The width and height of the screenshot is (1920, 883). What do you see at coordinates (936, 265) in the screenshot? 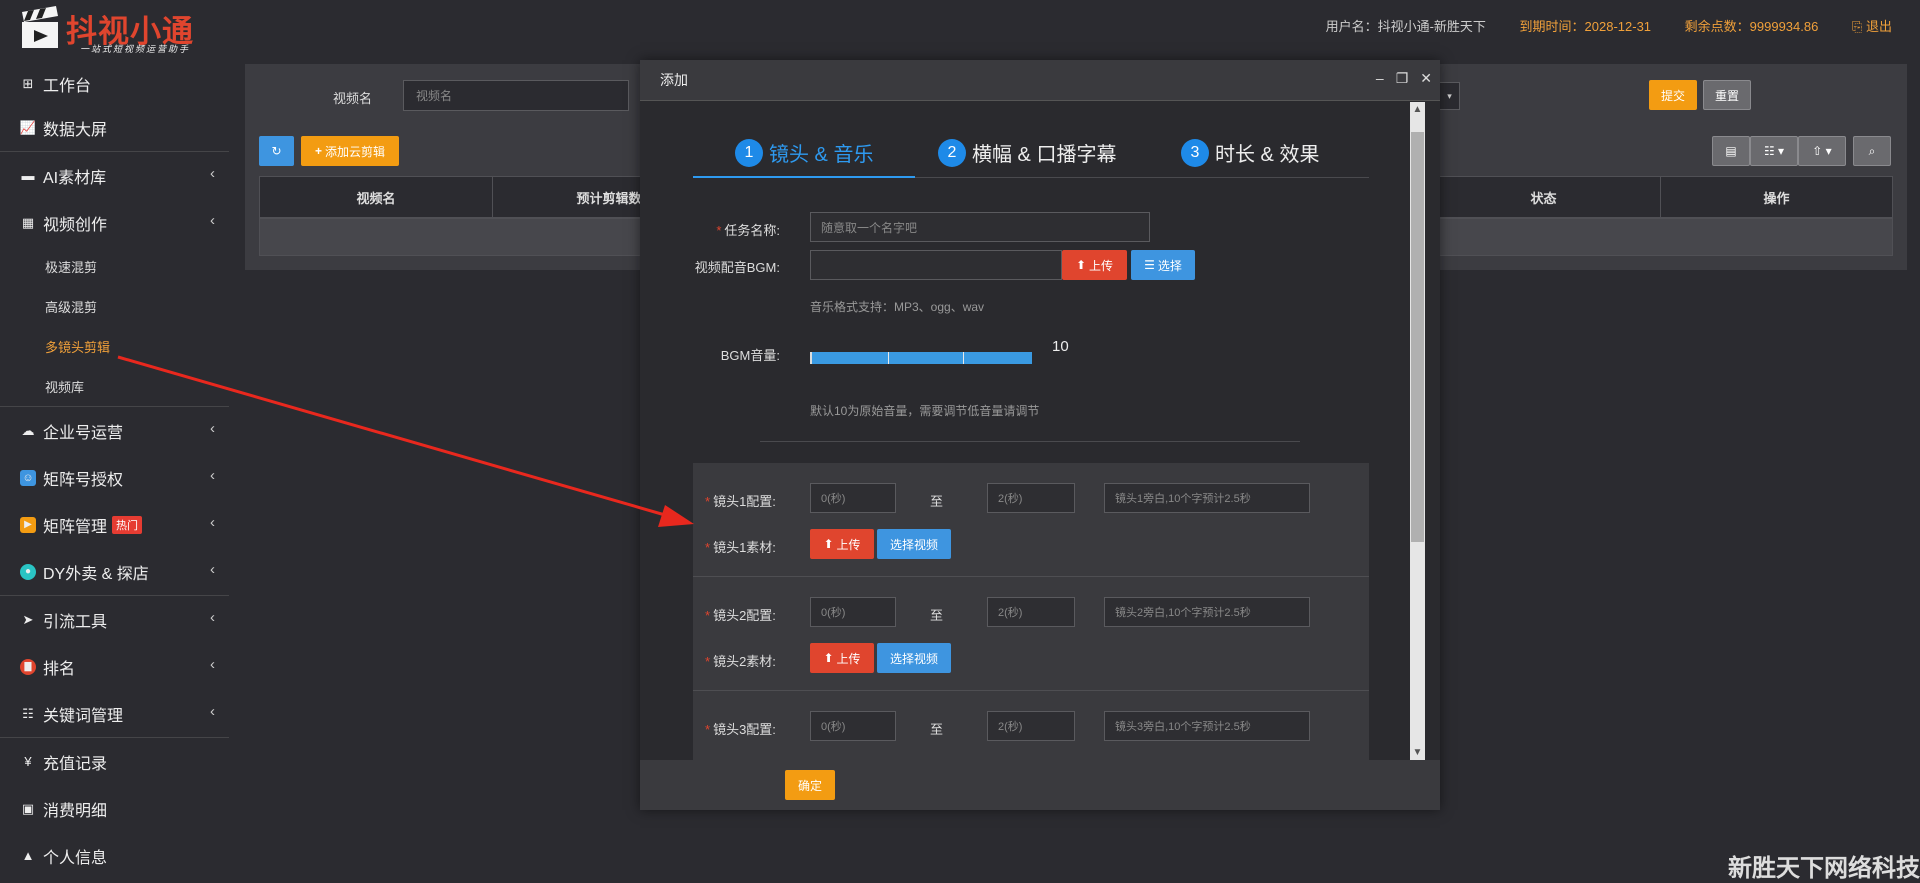
I see `bgm-input` at bounding box center [936, 265].